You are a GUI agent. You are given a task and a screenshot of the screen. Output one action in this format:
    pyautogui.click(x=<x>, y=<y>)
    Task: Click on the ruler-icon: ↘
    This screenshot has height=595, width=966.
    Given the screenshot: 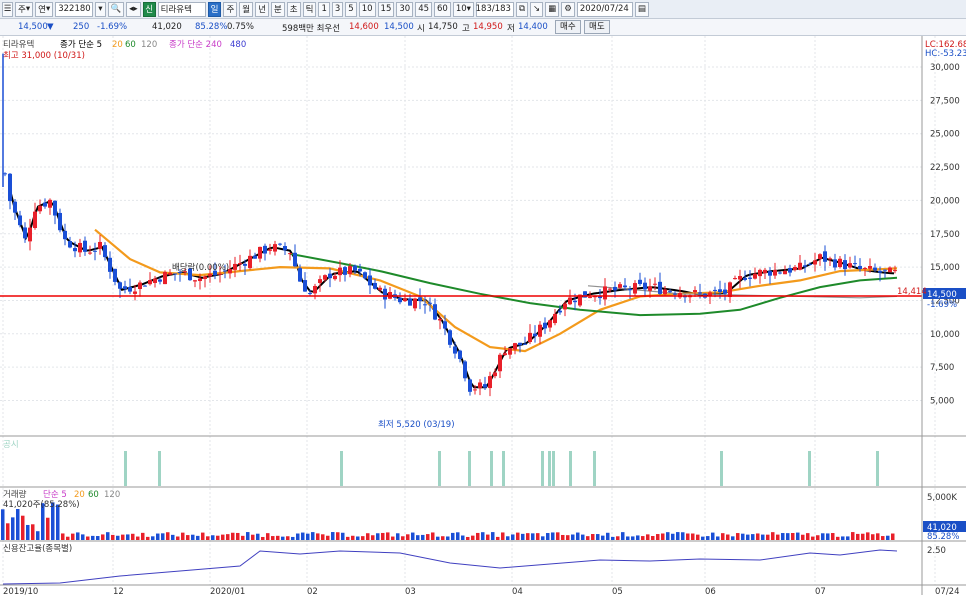 What is the action you would take?
    pyautogui.click(x=537, y=9)
    